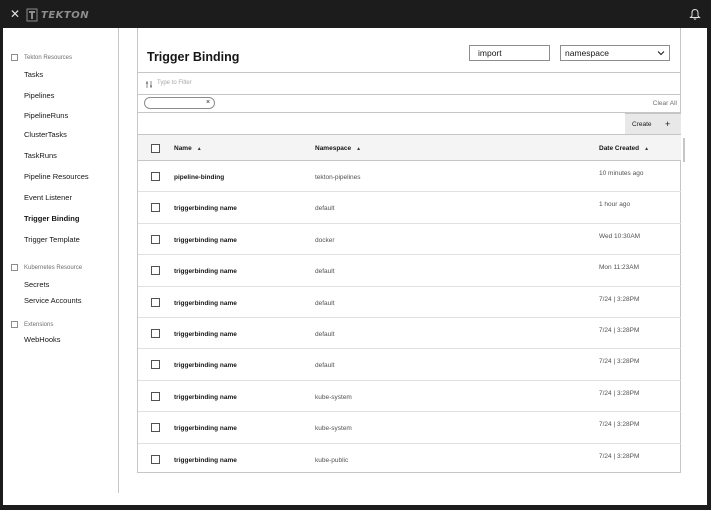  I want to click on plus-icon: +, so click(668, 124).